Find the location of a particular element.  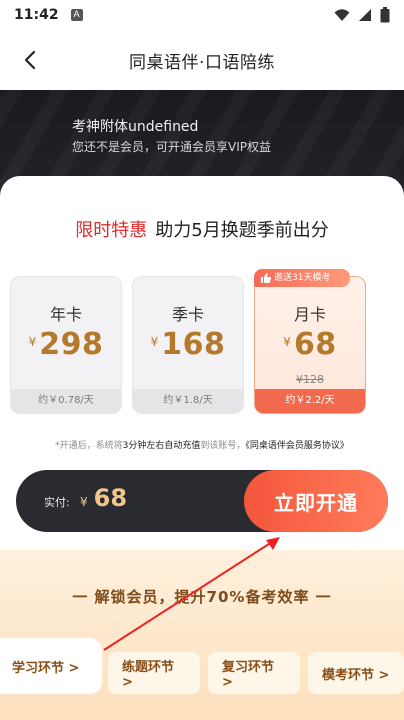

agreement-note: *开通后，系统将3分钟左右自动充值到该账号，《同桌语伴会员服务协议》 is located at coordinates (202, 446).